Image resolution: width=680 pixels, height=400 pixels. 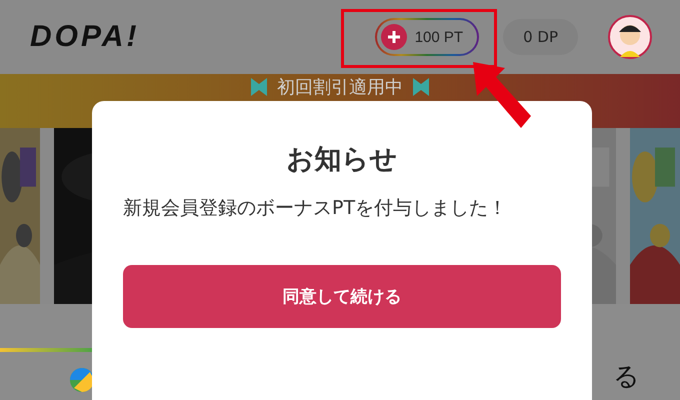 I want to click on logo: DOPA!, so click(x=85, y=37).